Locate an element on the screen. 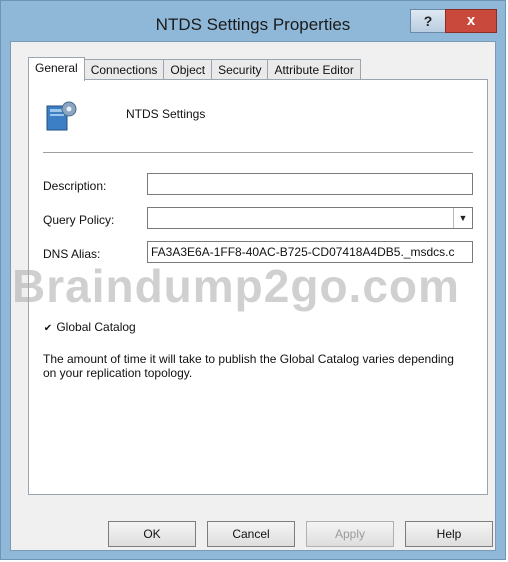 The image size is (508, 562). help-title-button: ? is located at coordinates (428, 21).